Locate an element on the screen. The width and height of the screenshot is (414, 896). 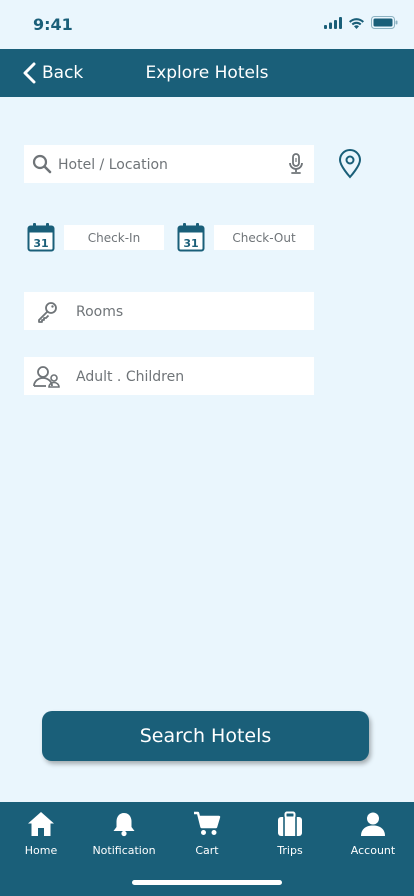
tab-trips: Trips is located at coordinates (290, 835).